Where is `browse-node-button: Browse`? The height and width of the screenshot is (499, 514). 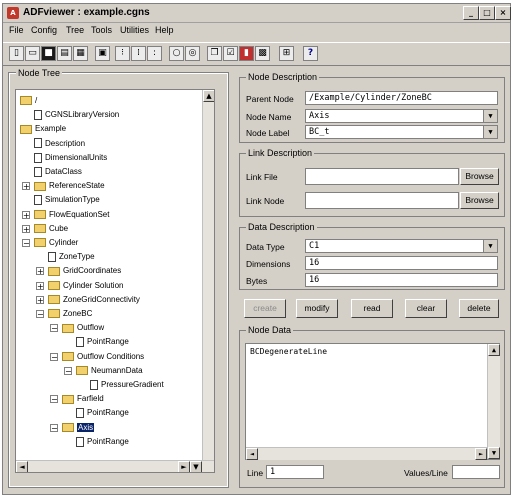
browse-node-button: Browse is located at coordinates (479, 200).